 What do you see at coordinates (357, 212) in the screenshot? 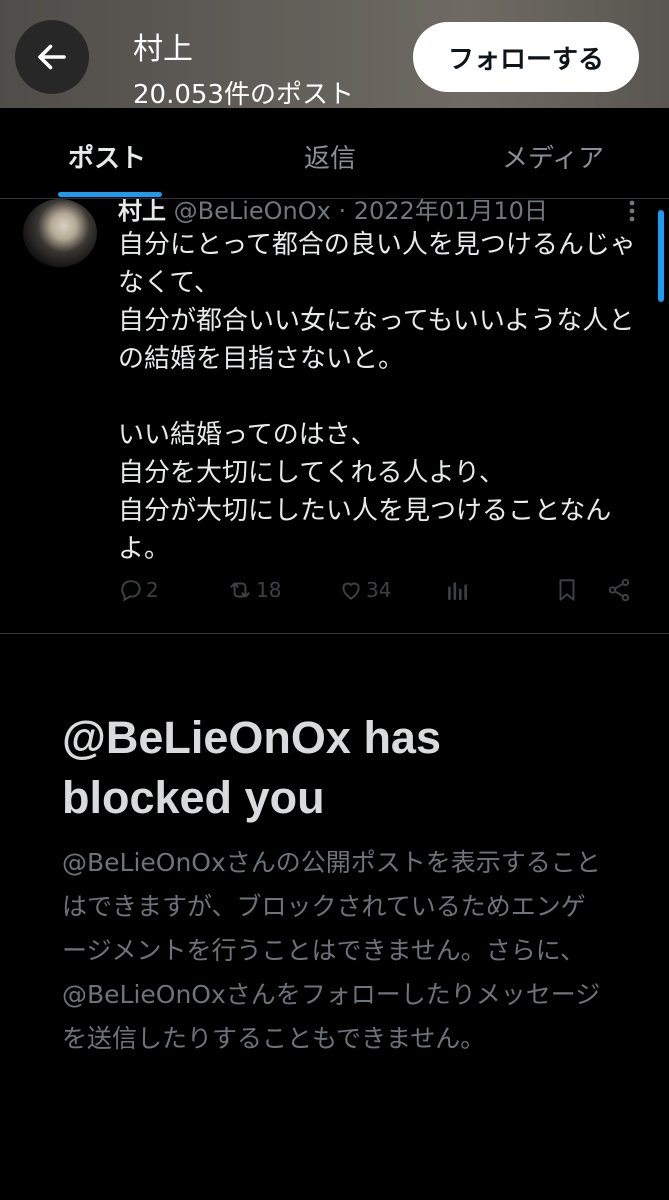
I see `post-handle-date: @BeLieOnOx · 2022年01月10日` at bounding box center [357, 212].